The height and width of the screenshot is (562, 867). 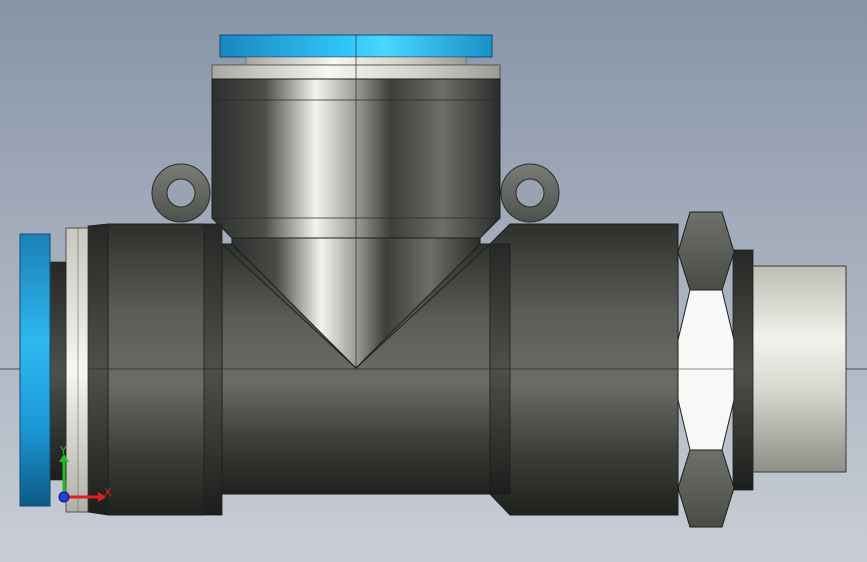 What do you see at coordinates (54, 370) in the screenshot?
I see `left-port` at bounding box center [54, 370].